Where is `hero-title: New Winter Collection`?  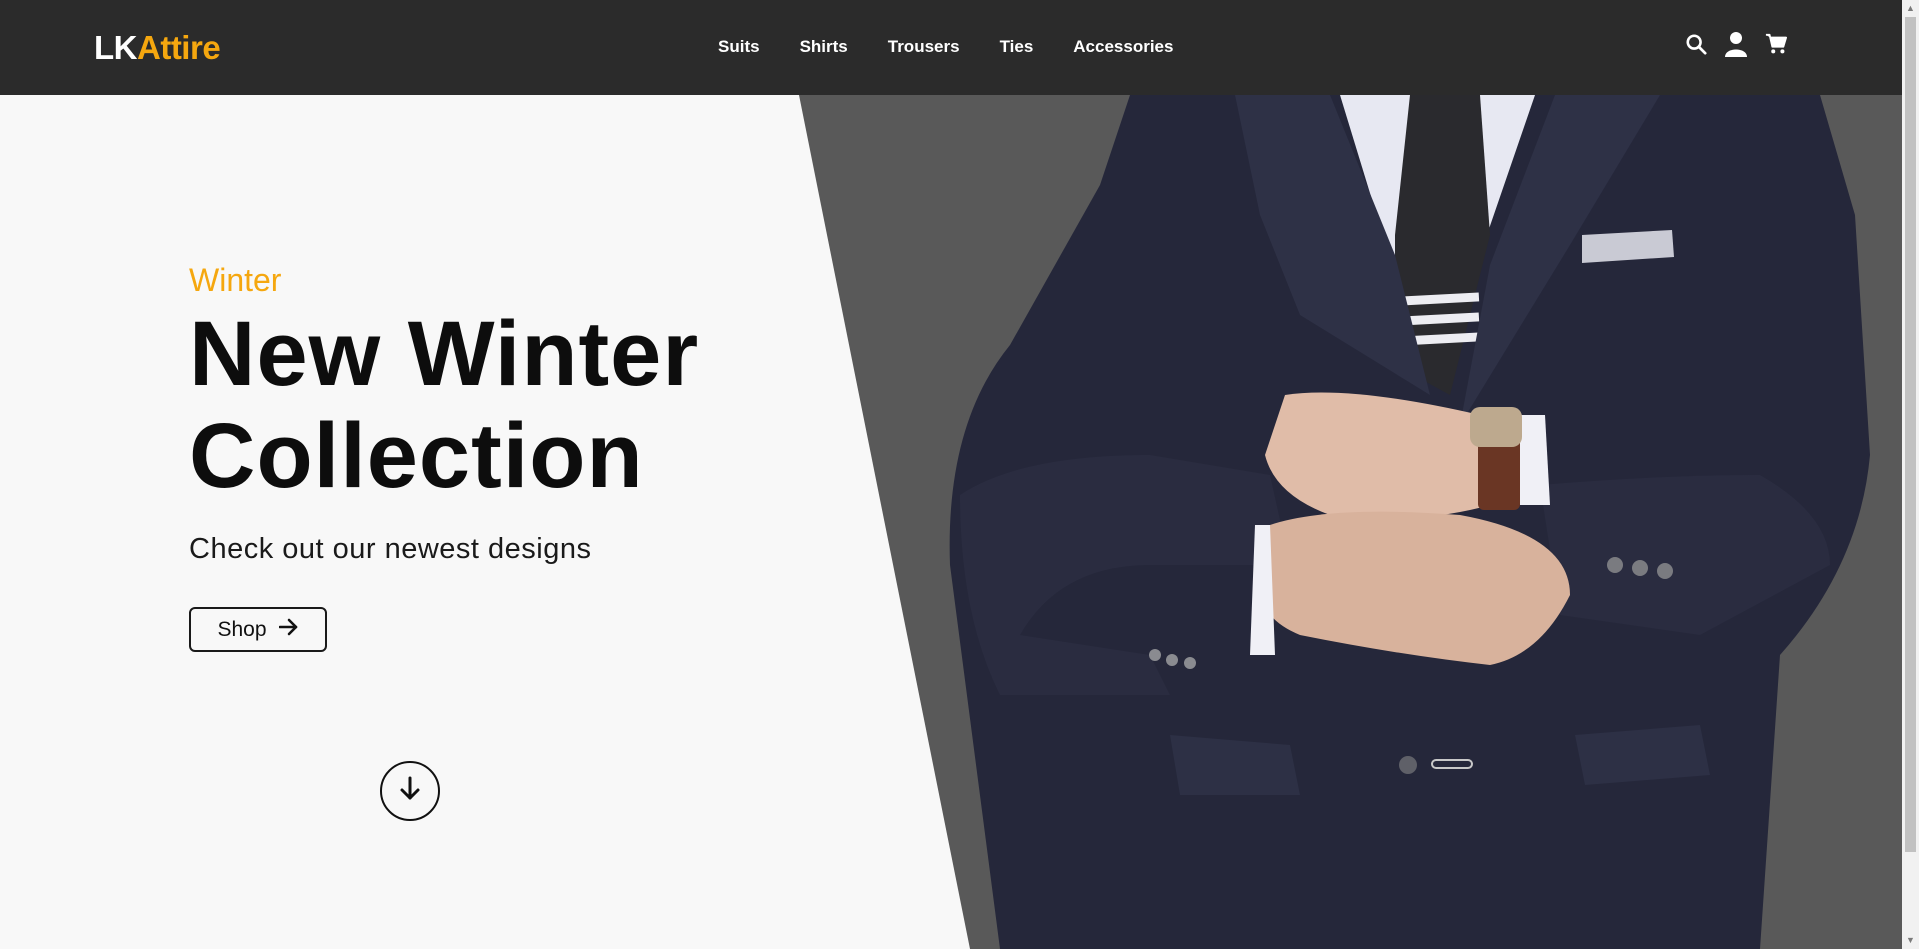 hero-title: New Winter Collection is located at coordinates (509, 405).